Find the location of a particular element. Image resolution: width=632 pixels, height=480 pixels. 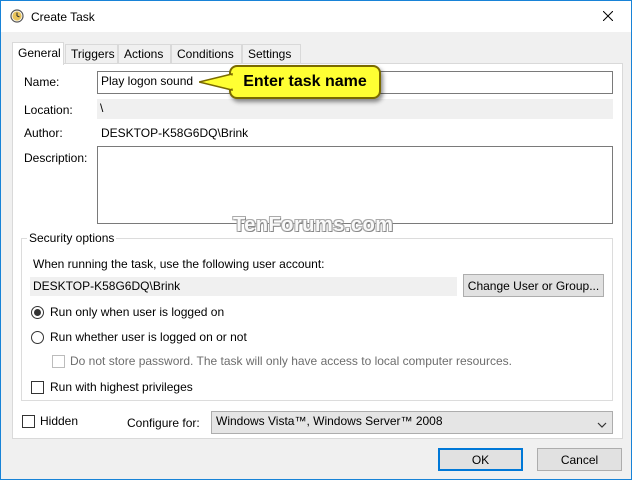

location-value: \ is located at coordinates (355, 109).